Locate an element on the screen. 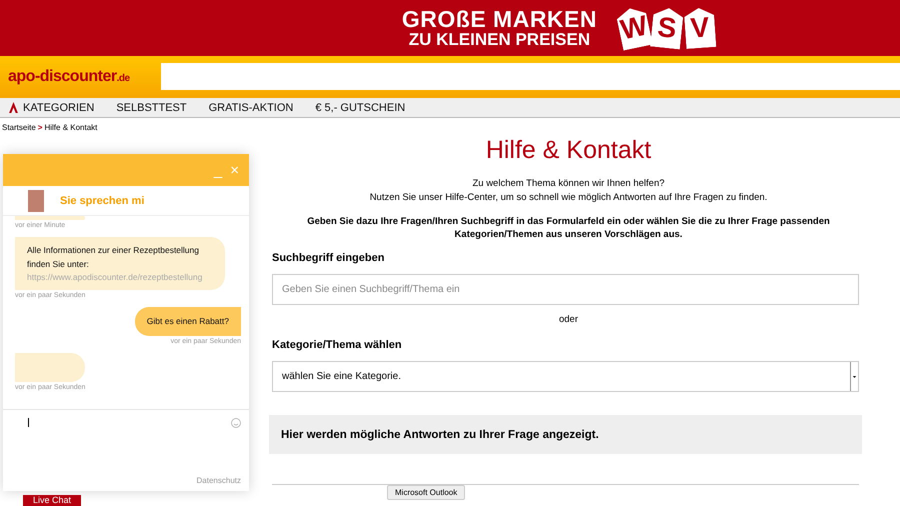 Image resolution: width=900 pixels, height=506 pixels. pharmacy-icon is located at coordinates (13, 108).